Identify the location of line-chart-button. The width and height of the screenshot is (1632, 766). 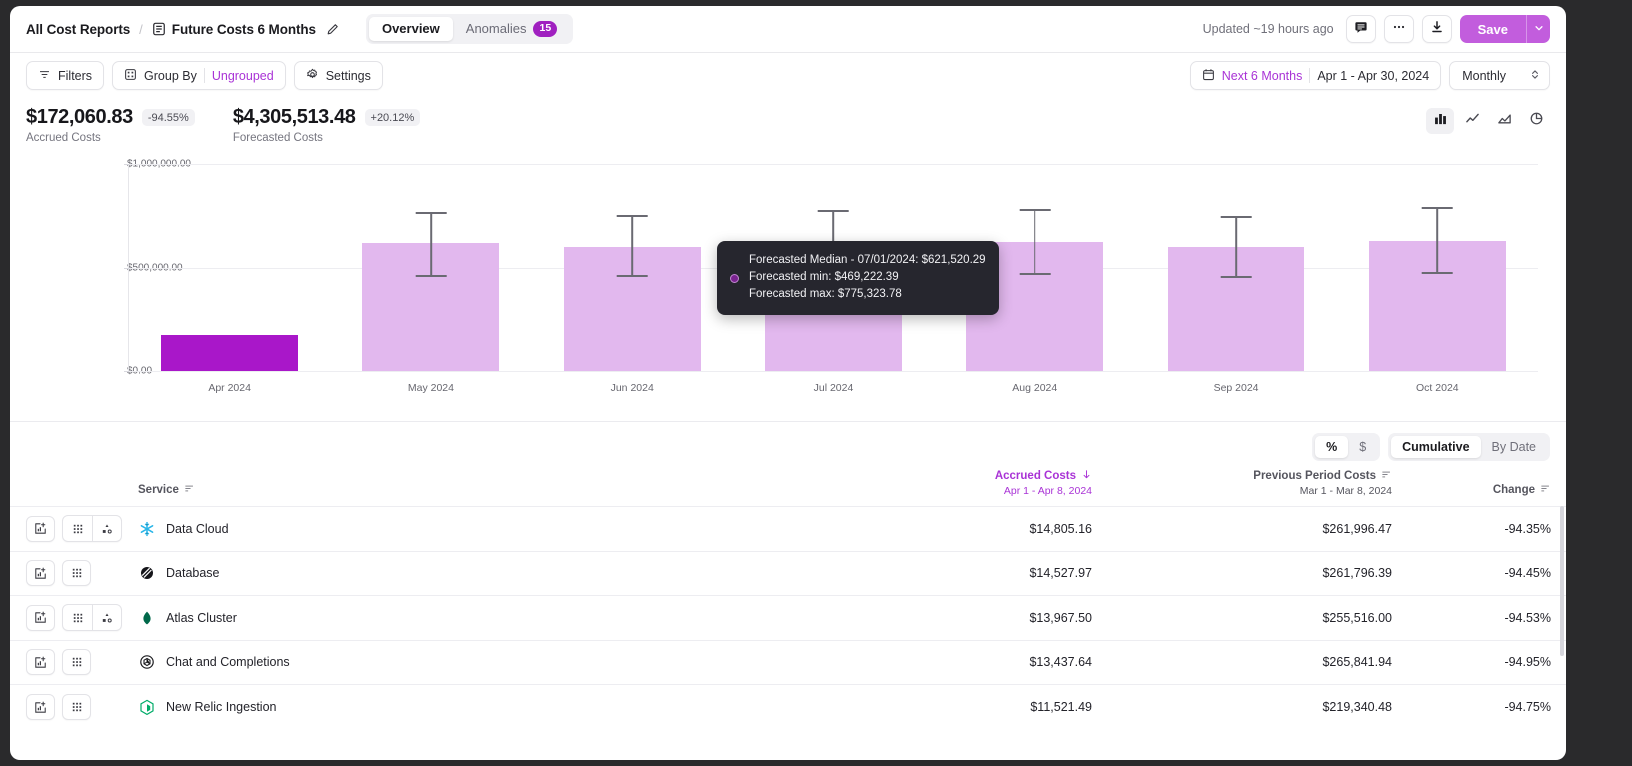
(1472, 121).